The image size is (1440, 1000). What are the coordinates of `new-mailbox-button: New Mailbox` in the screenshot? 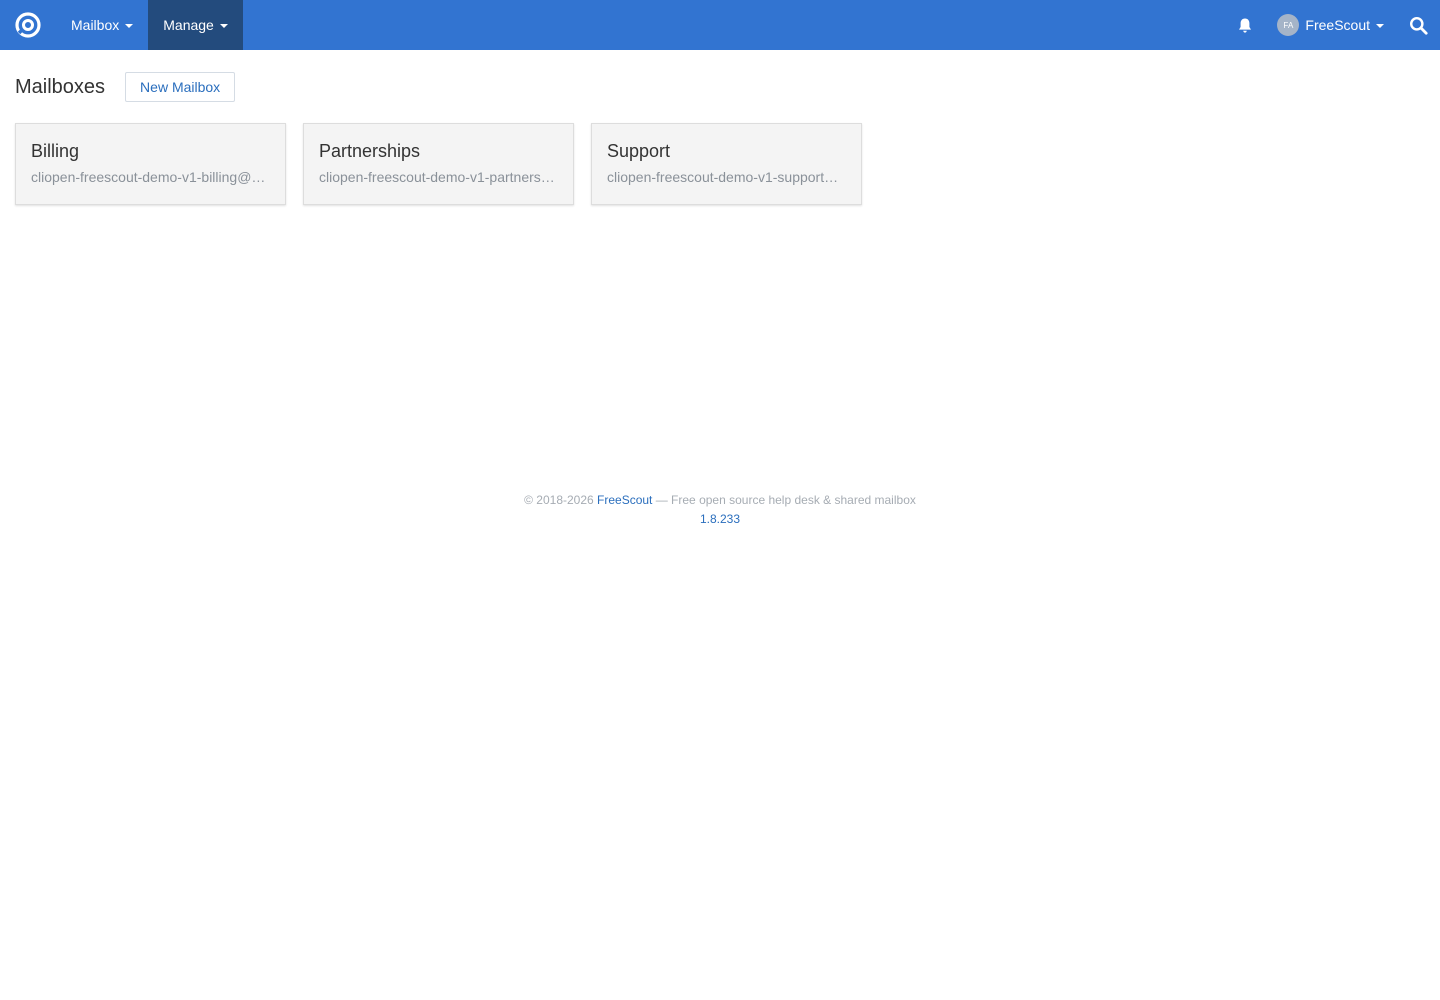 It's located at (180, 87).